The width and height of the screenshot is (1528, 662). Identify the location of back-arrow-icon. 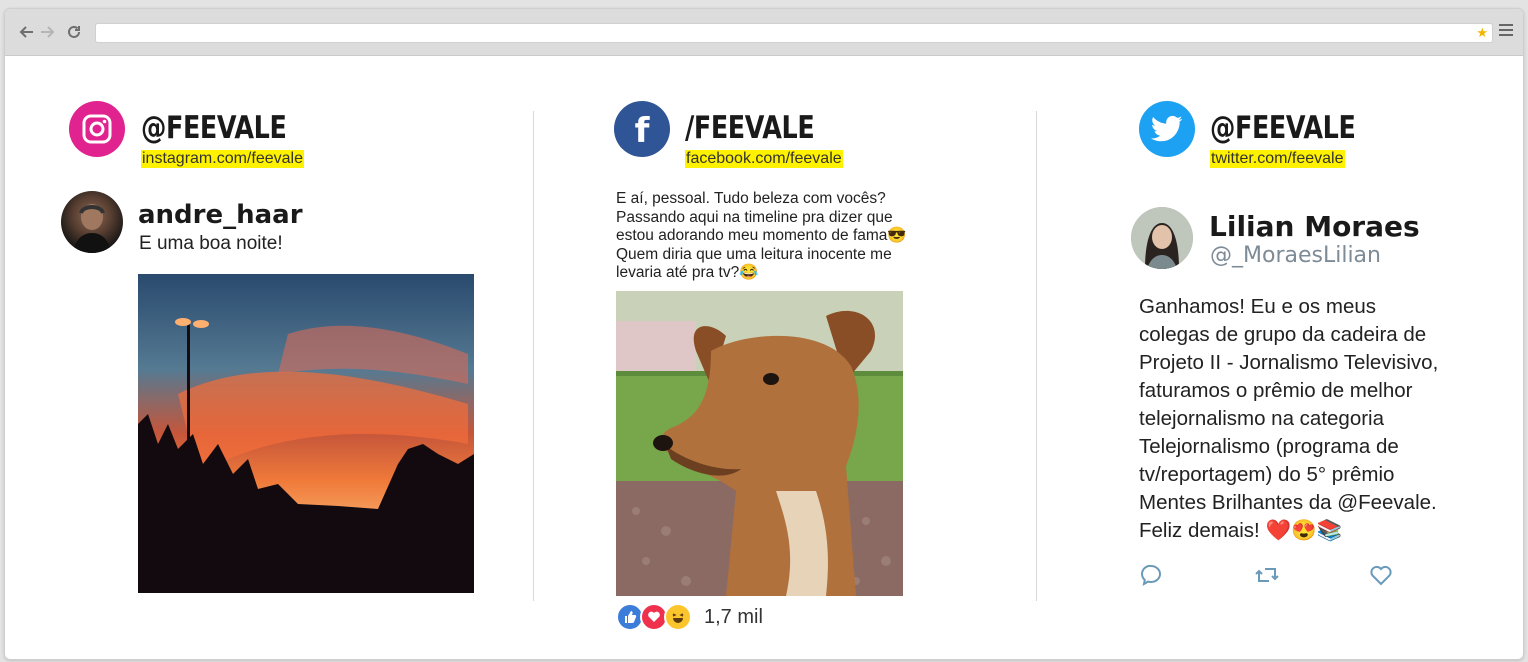
(26, 32).